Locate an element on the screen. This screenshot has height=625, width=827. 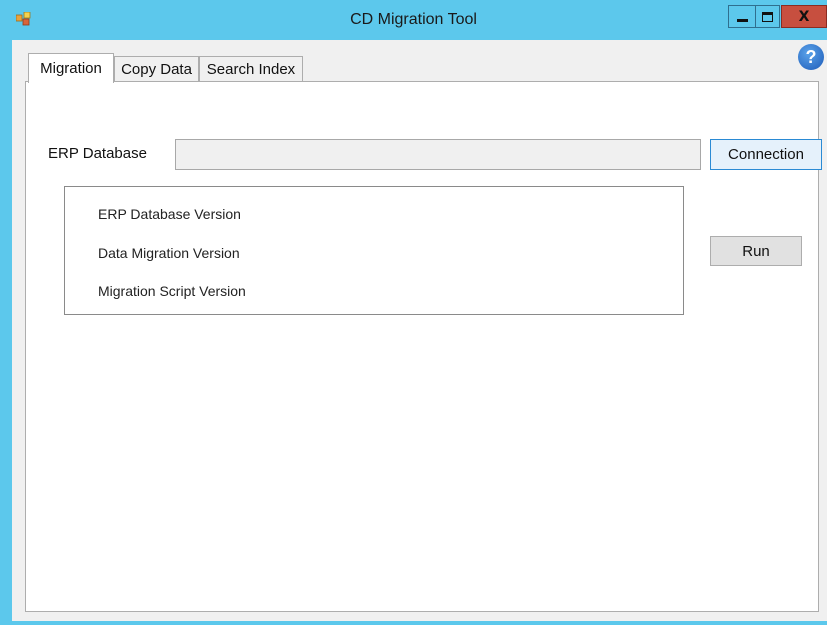
close-icon: X is located at coordinates (804, 16).